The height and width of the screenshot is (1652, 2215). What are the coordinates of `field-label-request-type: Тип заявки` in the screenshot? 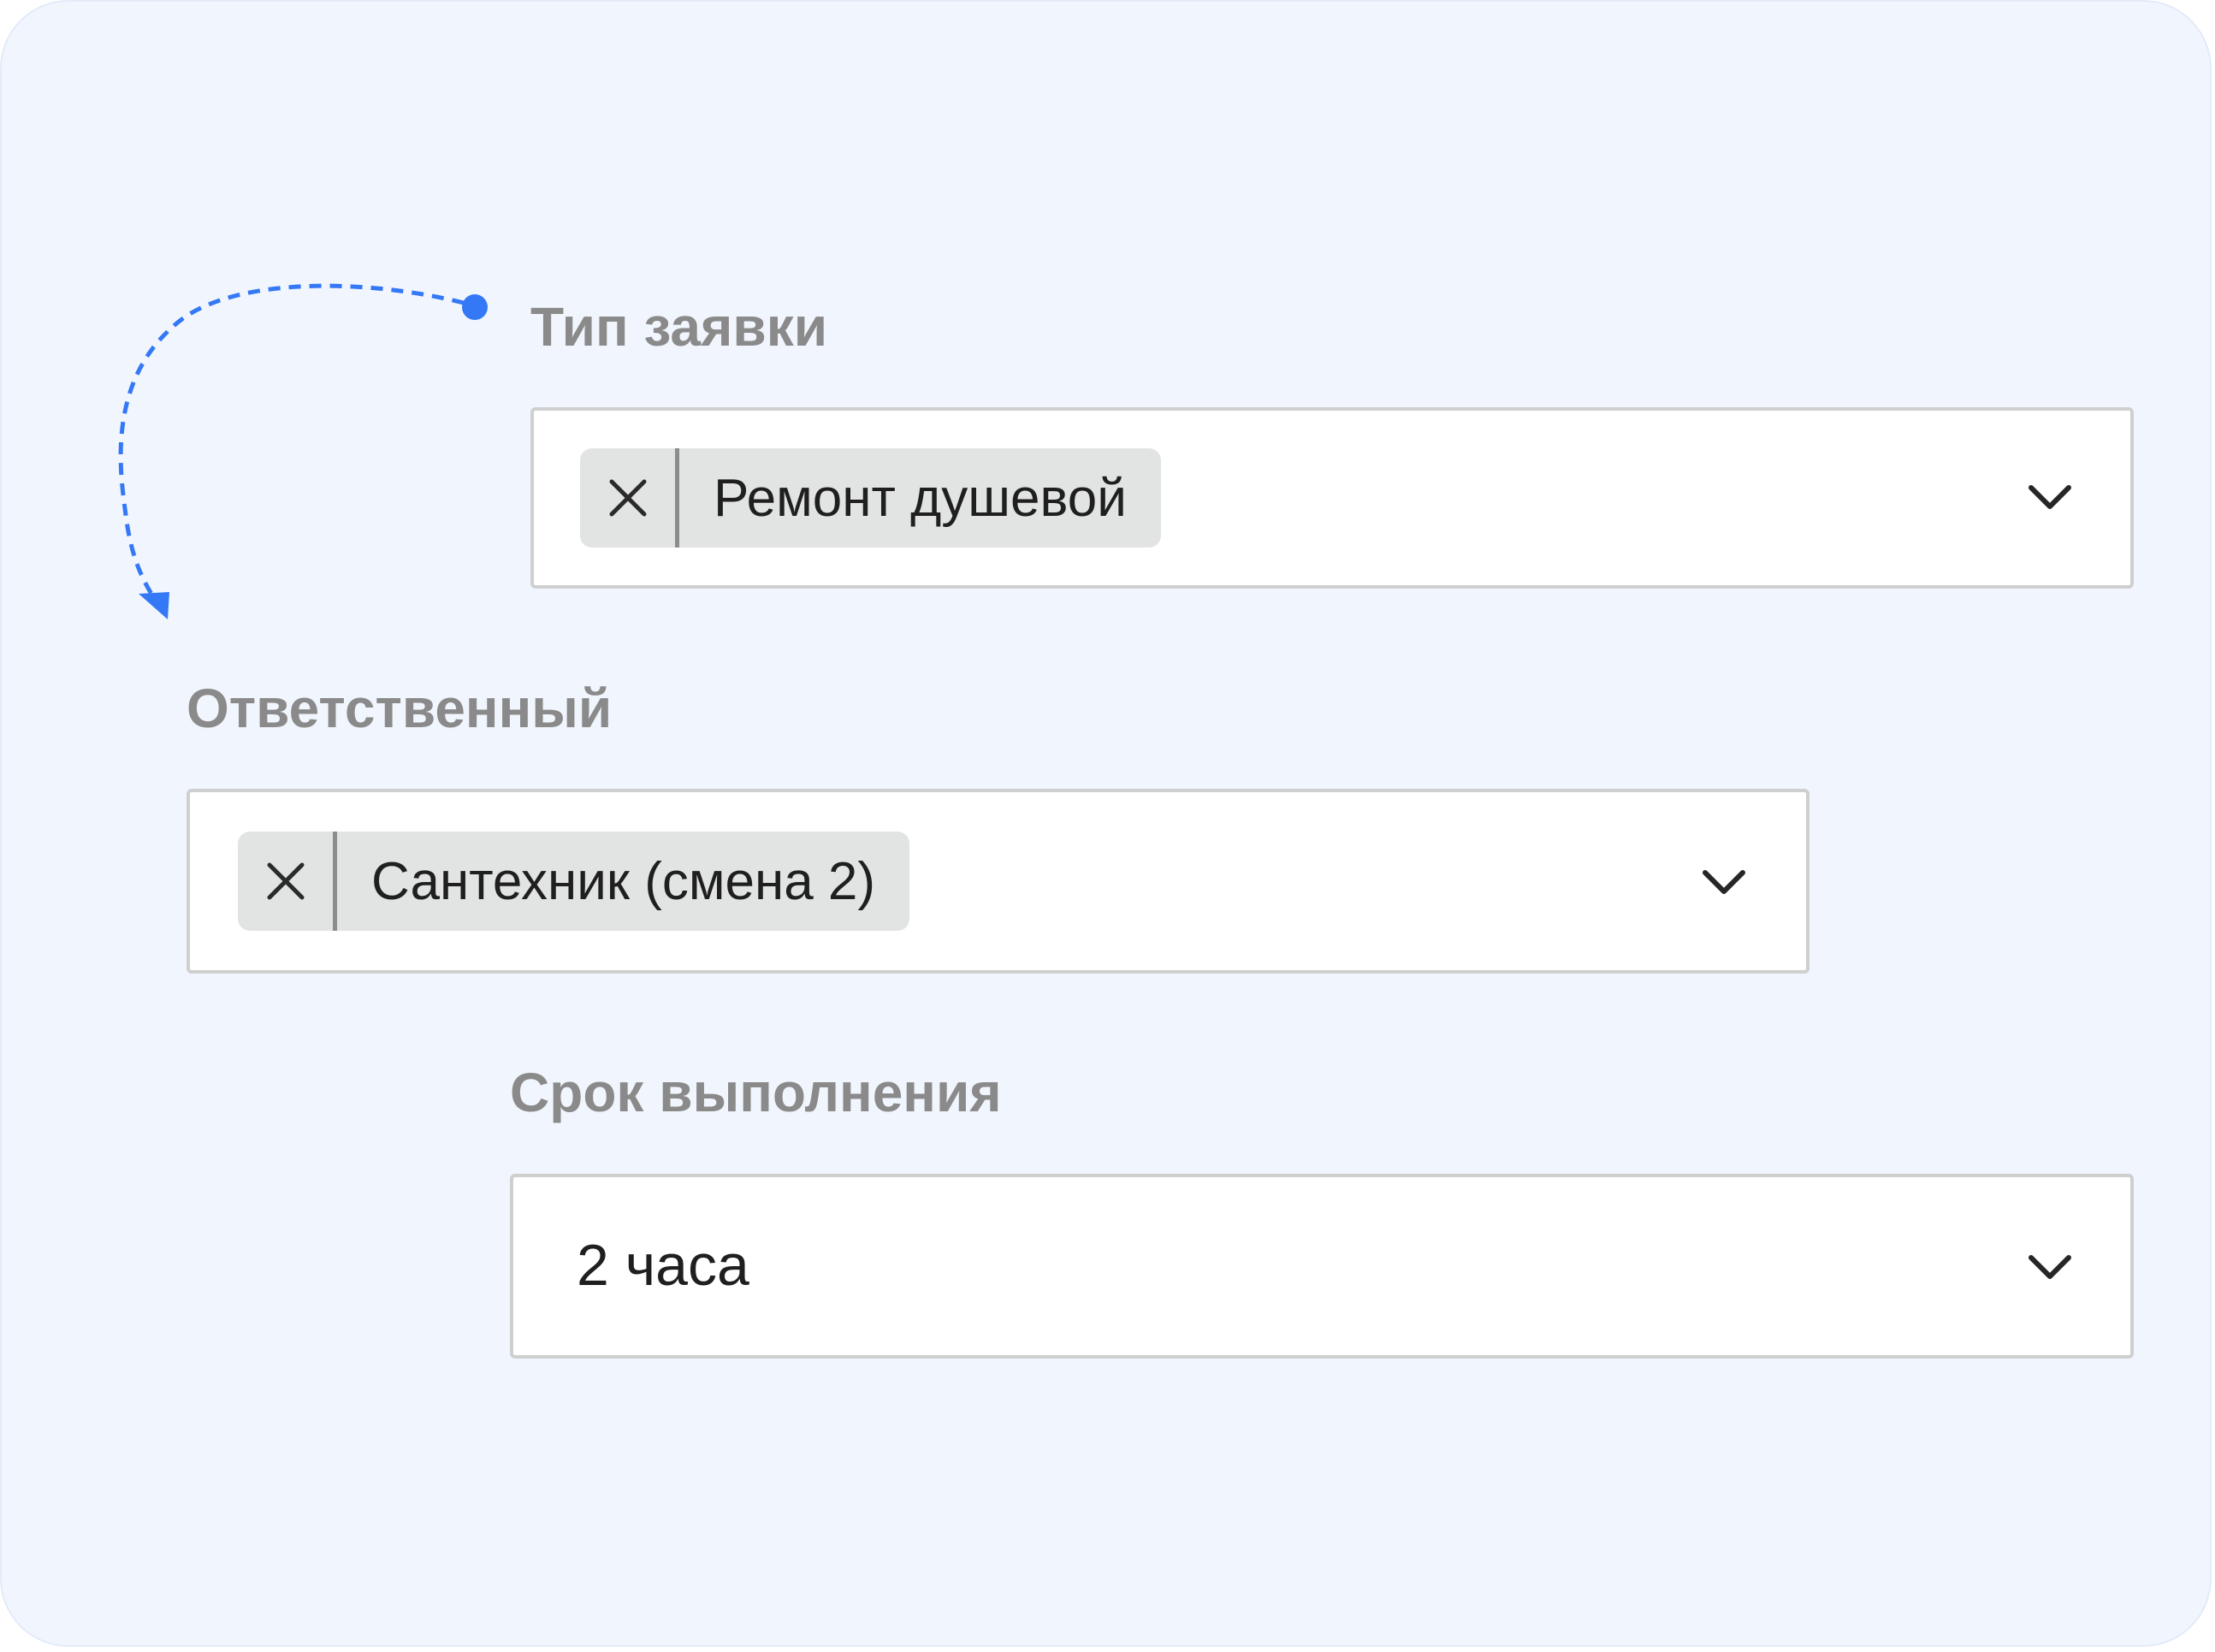 It's located at (679, 327).